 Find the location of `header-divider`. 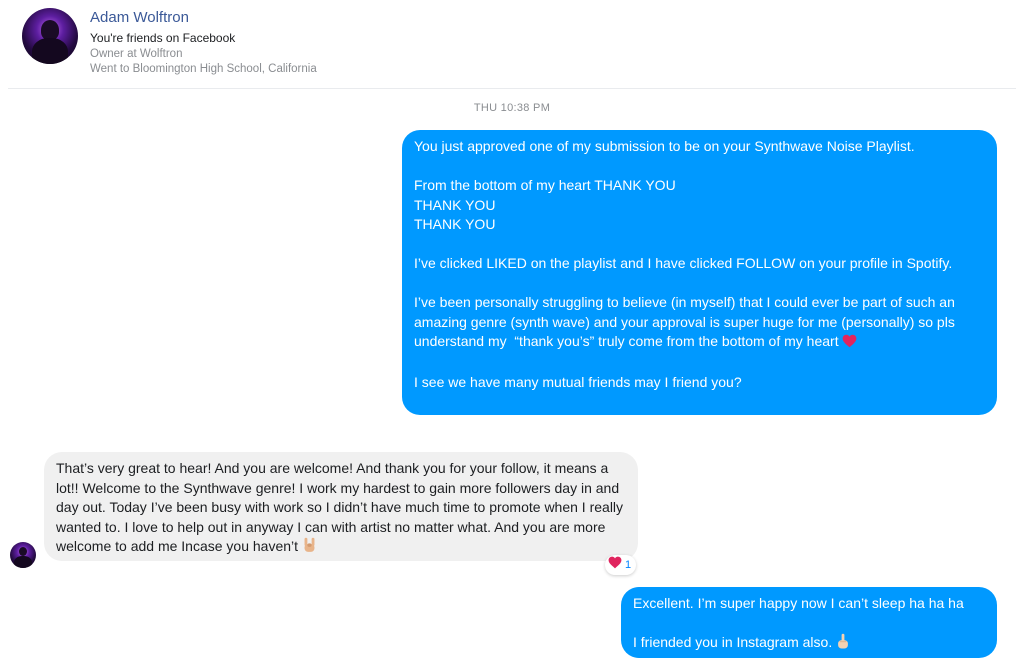

header-divider is located at coordinates (512, 88).